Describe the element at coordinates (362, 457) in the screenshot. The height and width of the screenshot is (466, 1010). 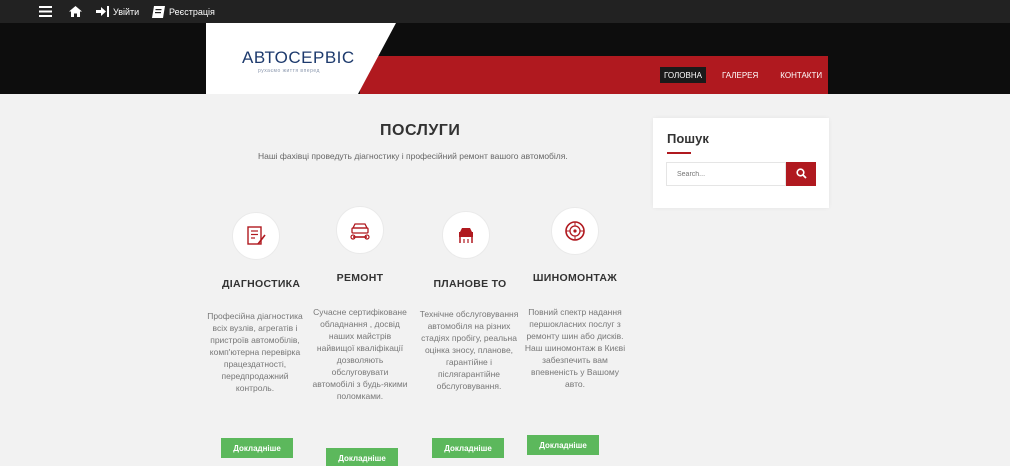
I see `repair-more-button: Докладніше` at that location.